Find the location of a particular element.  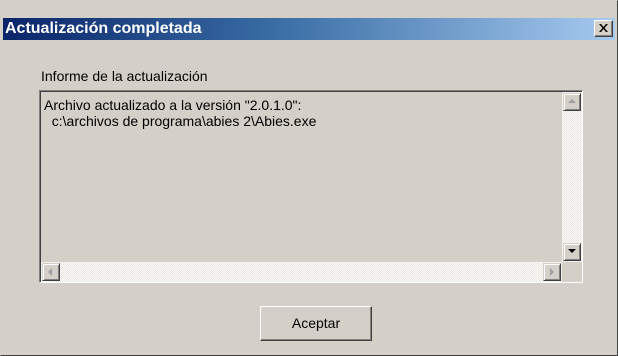

title-bar: Actualización completada is located at coordinates (309, 29).